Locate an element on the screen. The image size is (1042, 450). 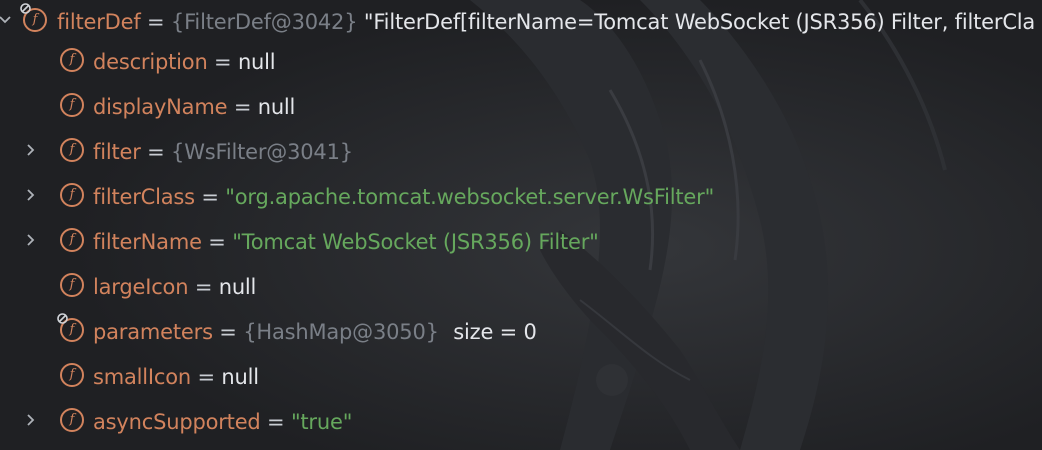
tree-row-field: f asyncSupported = "true" is located at coordinates (521, 422).